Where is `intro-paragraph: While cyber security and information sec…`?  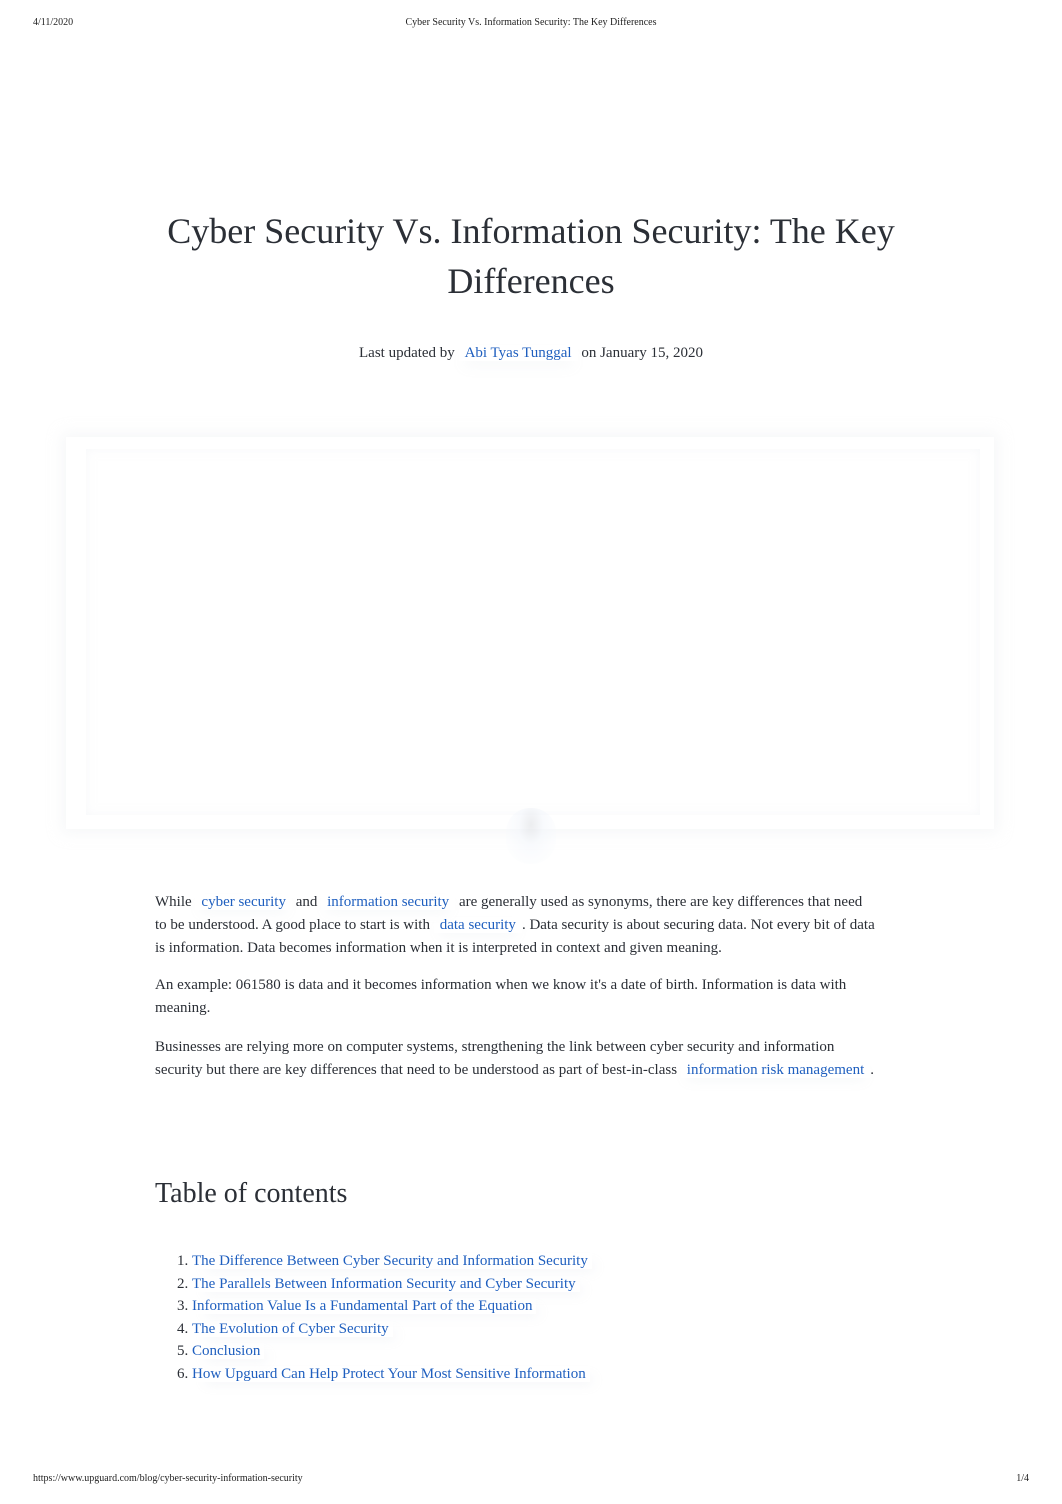
intro-paragraph: While cyber security and information sec… is located at coordinates (516, 925).